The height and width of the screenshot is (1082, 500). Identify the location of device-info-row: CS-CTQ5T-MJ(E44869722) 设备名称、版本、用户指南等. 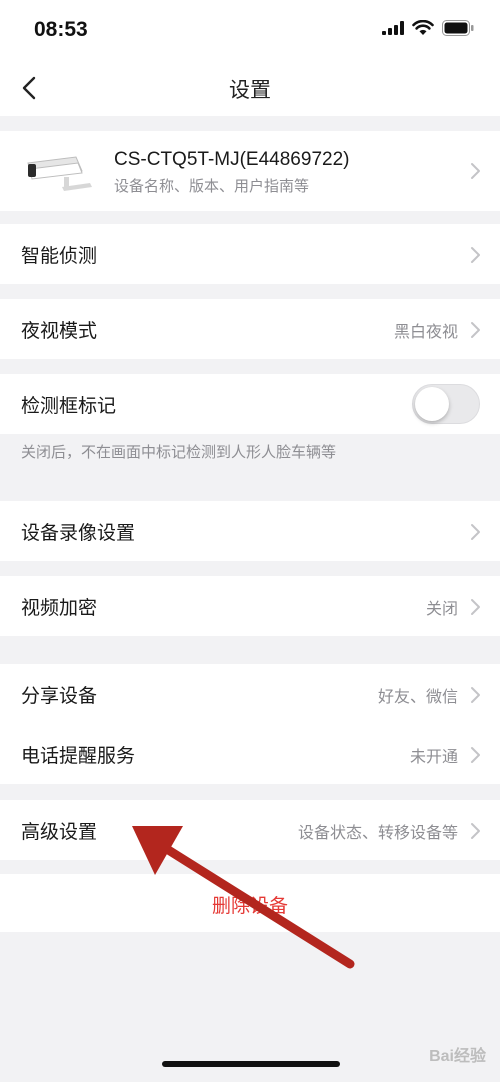
(250, 171).